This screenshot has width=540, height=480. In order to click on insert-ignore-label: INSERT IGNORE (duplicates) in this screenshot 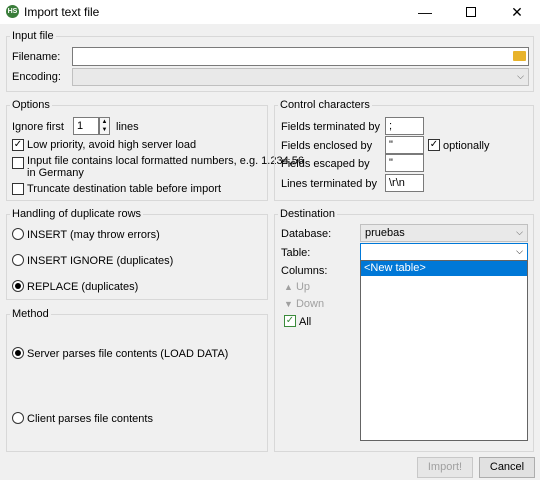, I will do `click(100, 261)`.